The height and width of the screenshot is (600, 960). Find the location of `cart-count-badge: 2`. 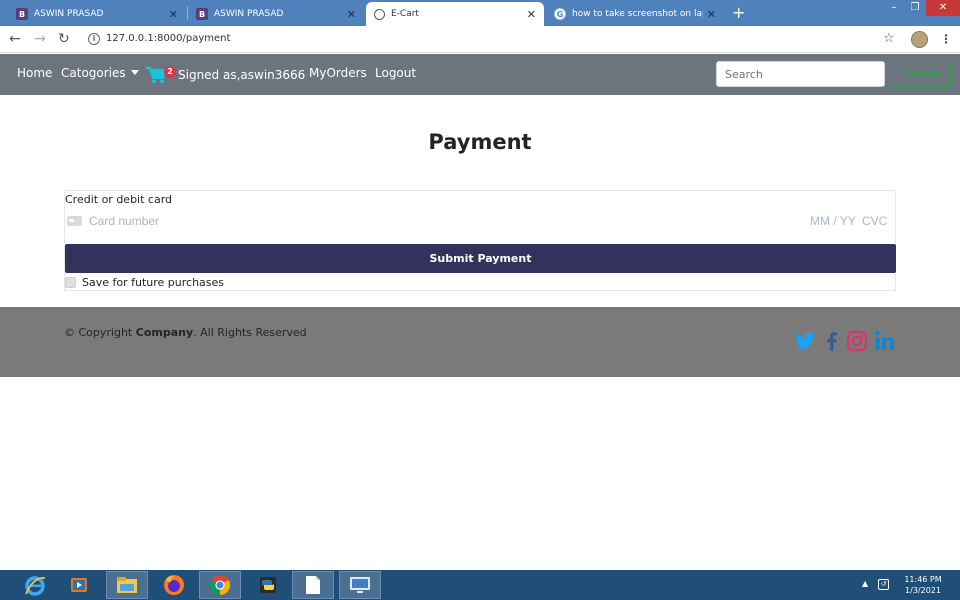

cart-count-badge: 2 is located at coordinates (170, 72).